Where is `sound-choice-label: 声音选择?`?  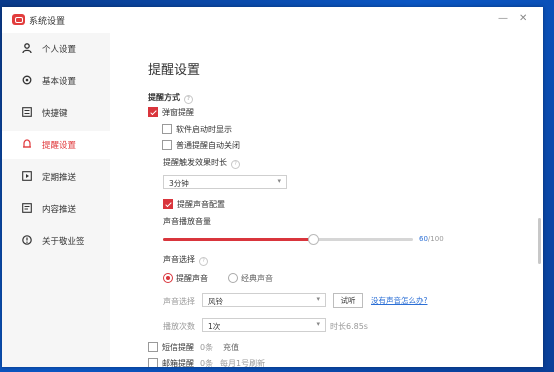 sound-choice-label: 声音选择? is located at coordinates (185, 260).